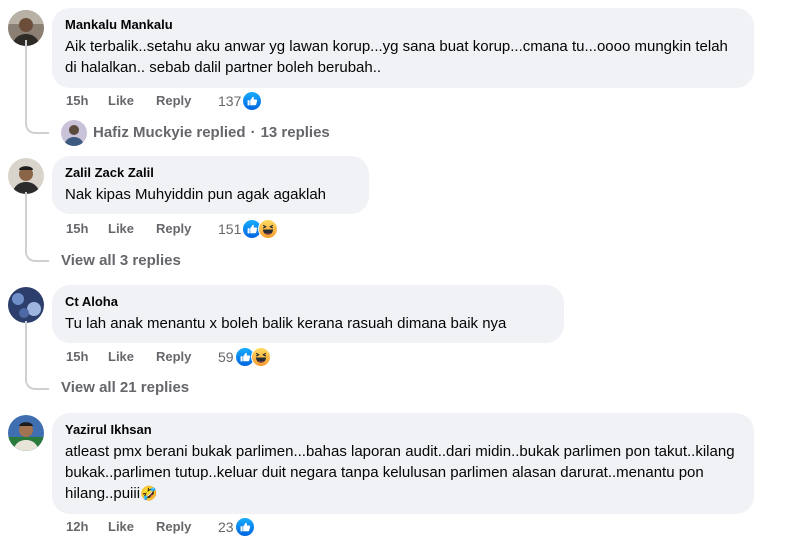 The image size is (800, 542). I want to click on comment-actions: 15h Like Reply 151, so click(172, 229).